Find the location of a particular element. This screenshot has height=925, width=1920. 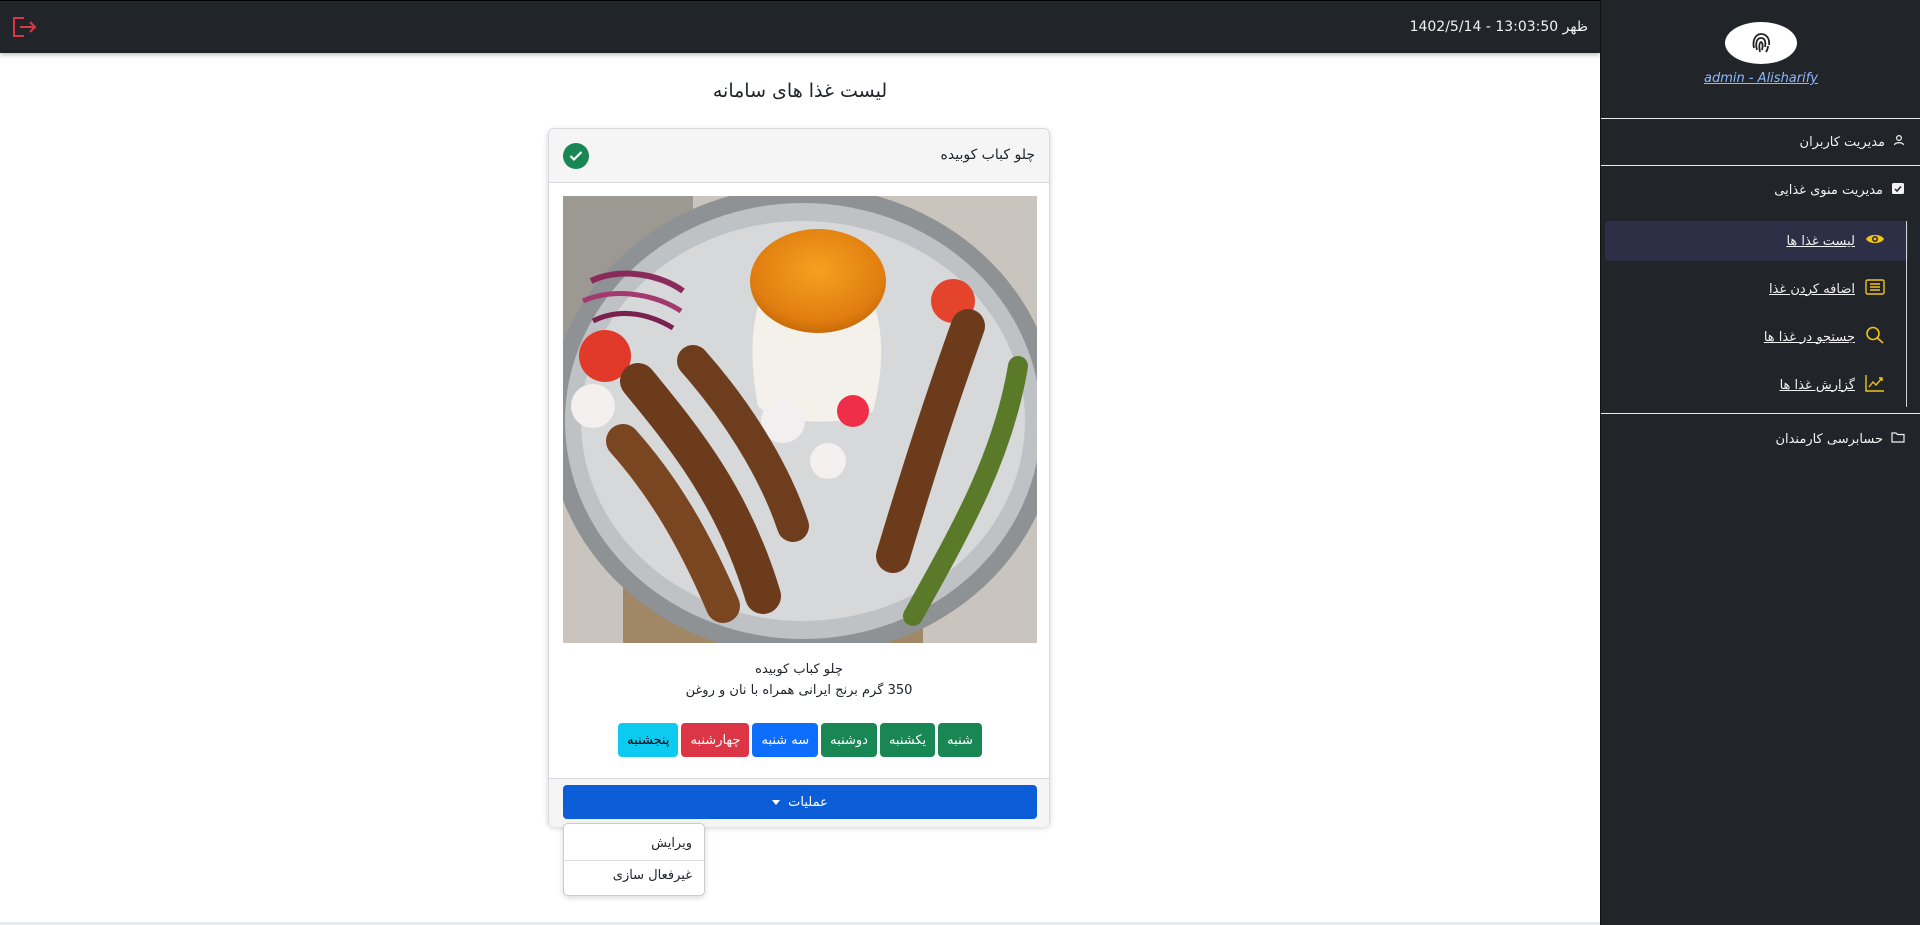

sidebar-item-add-food: اضافه کردن غذا is located at coordinates (1827, 289).